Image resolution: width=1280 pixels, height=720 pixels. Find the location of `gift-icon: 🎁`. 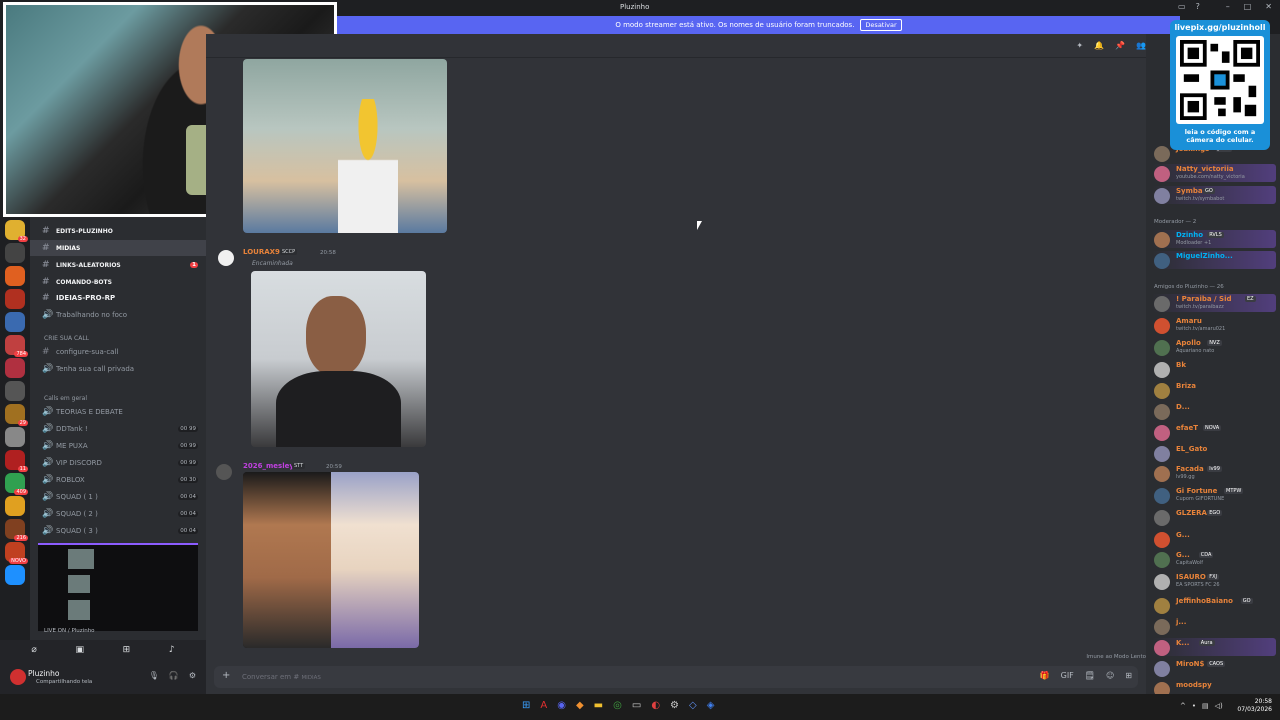

gift-icon: 🎁 is located at coordinates (1045, 675).